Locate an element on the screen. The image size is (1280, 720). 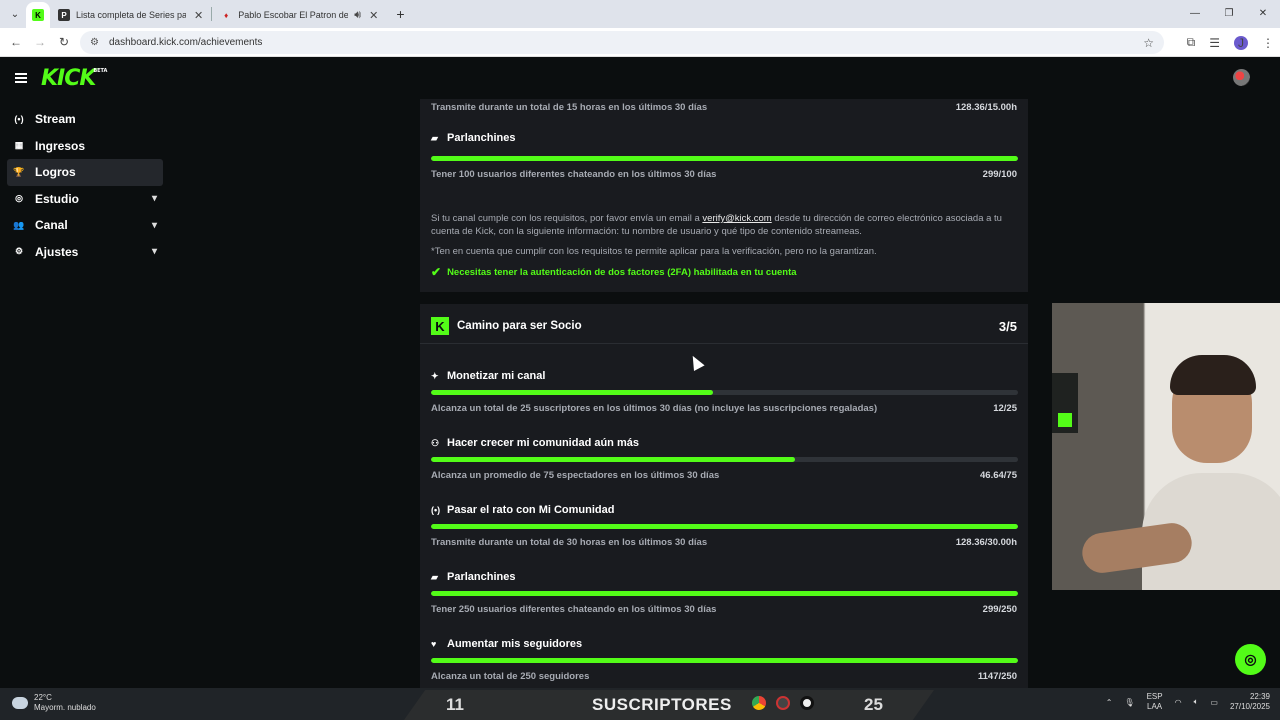
achievement-value: 46.64/75 is located at coordinates (998, 475).